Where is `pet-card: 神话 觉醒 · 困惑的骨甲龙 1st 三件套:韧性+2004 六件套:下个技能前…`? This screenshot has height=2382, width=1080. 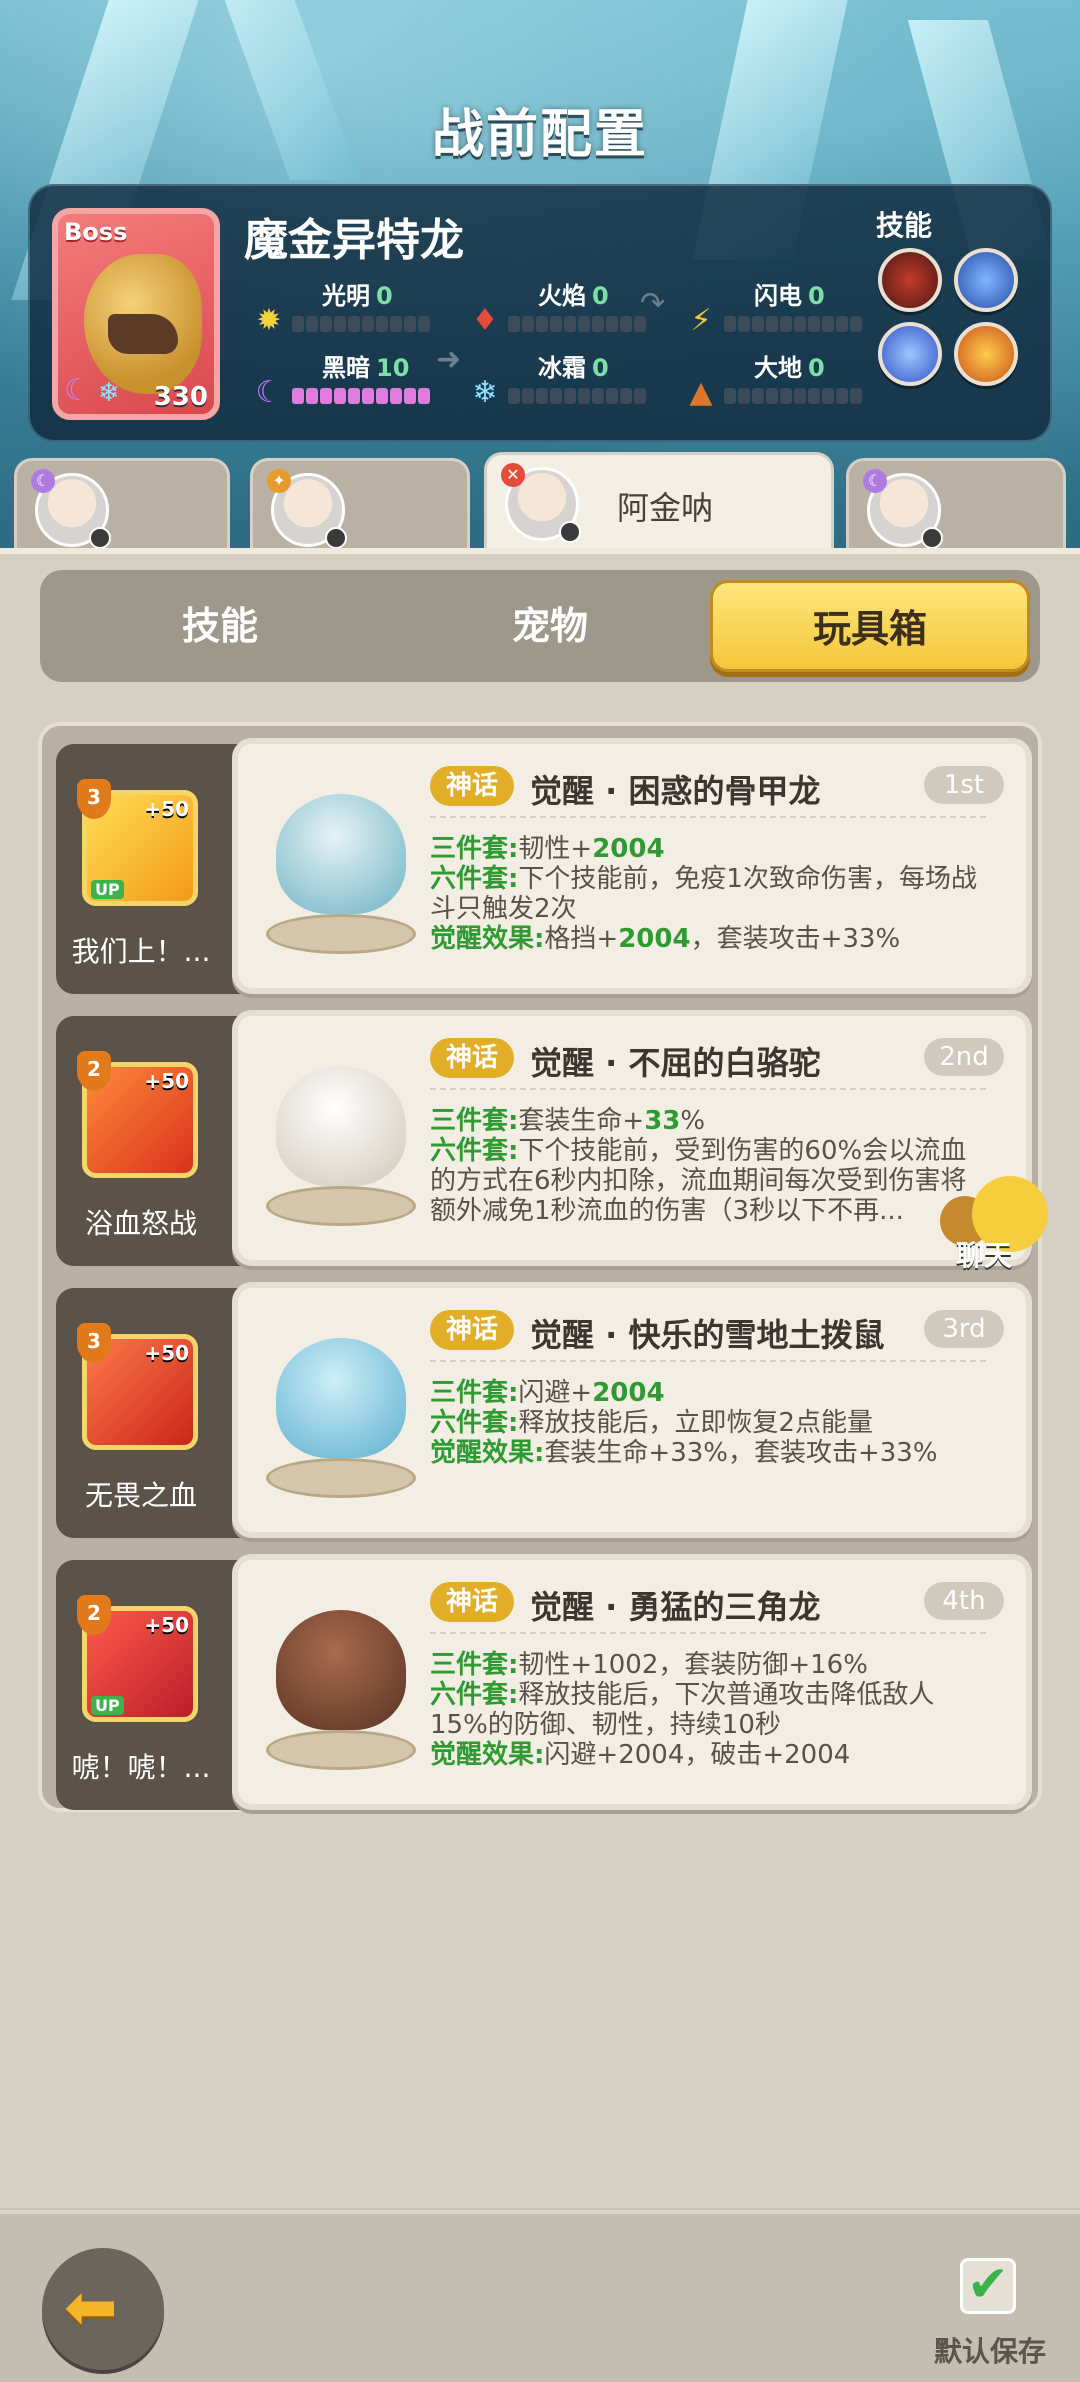
pet-card: 神话 觉醒 · 困惑的骨甲龙 1st 三件套:韧性+2004 六件套:下个技能前… is located at coordinates (632, 866).